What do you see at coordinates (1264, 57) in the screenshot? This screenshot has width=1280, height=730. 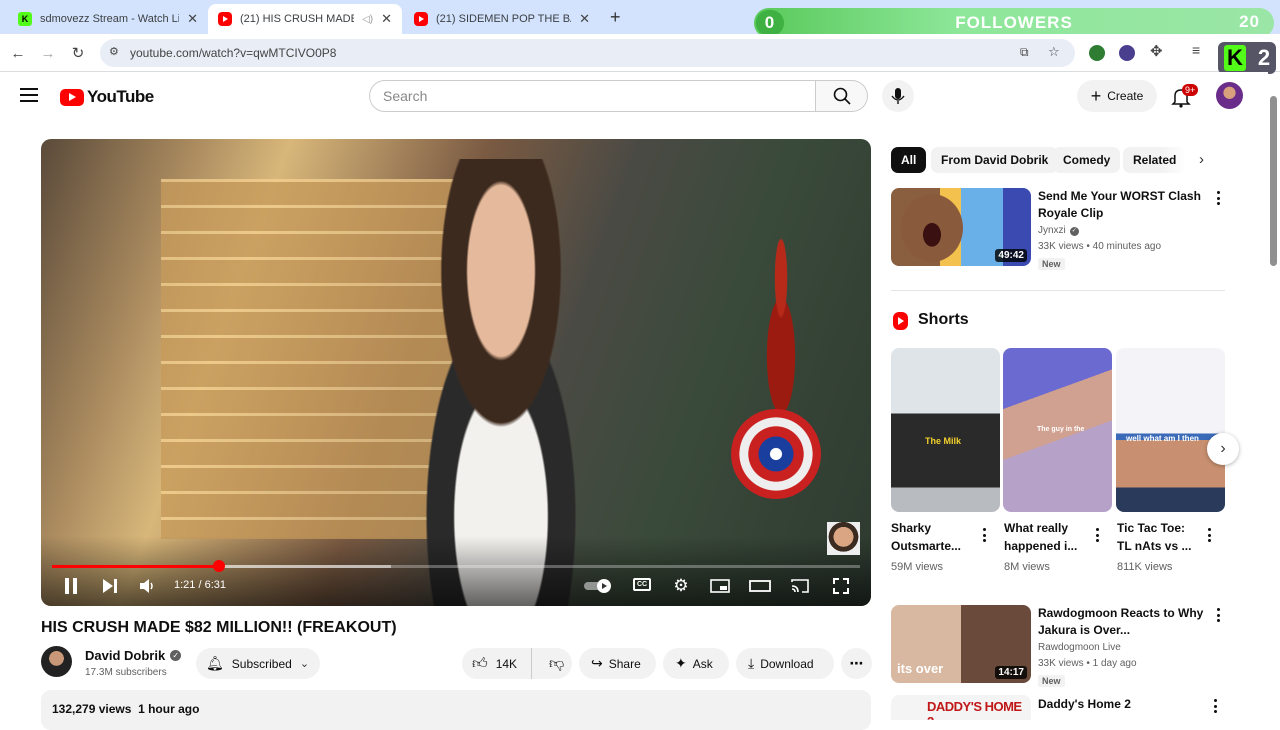 I see `kick-logo-number: 2` at bounding box center [1264, 57].